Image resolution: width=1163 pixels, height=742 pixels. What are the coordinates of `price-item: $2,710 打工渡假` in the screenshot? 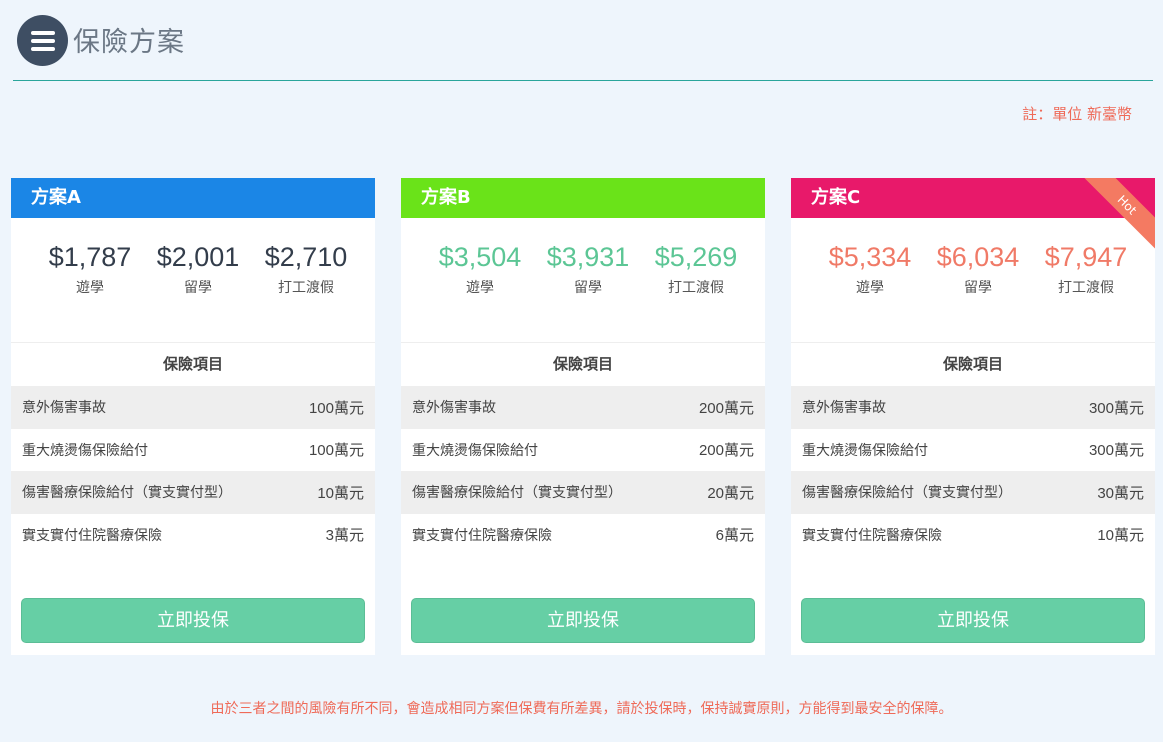 It's located at (306, 292).